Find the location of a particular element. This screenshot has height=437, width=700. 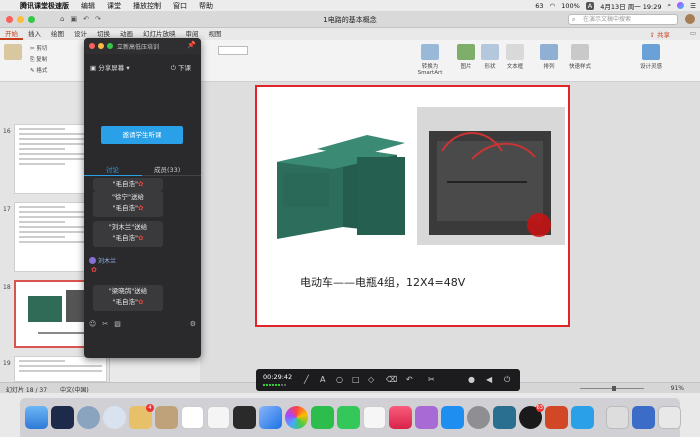

gear-icon: ⚙ is located at coordinates (193, 324).